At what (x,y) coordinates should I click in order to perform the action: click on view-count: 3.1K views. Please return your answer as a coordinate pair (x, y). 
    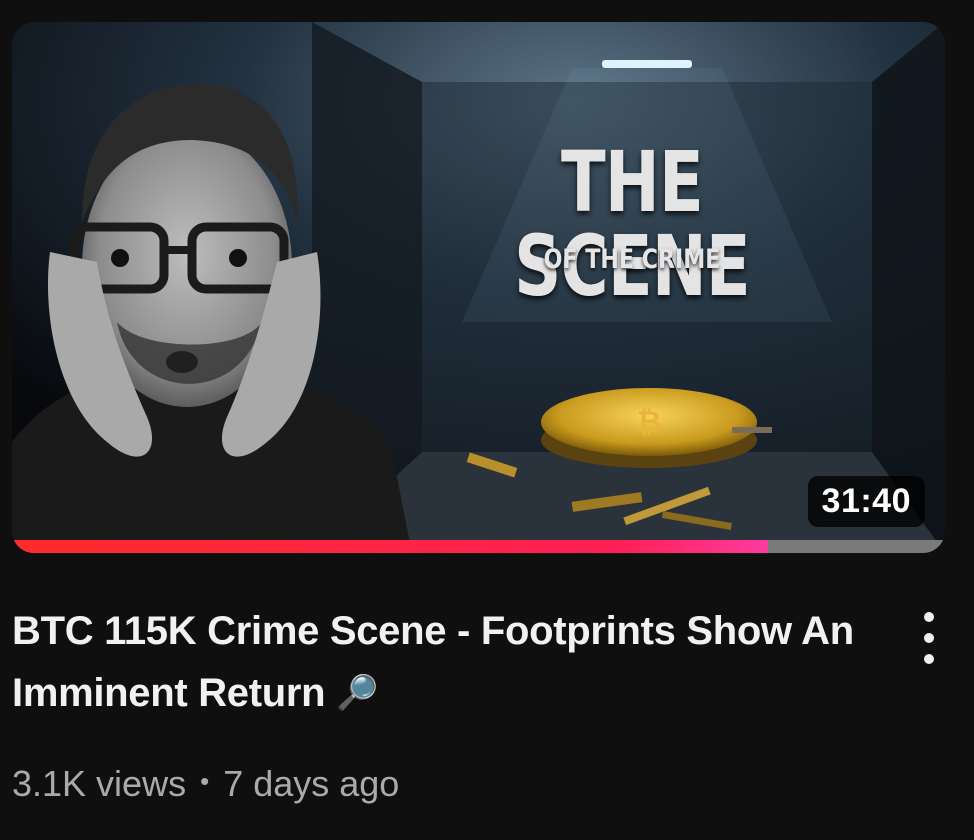
    Looking at the image, I should click on (99, 783).